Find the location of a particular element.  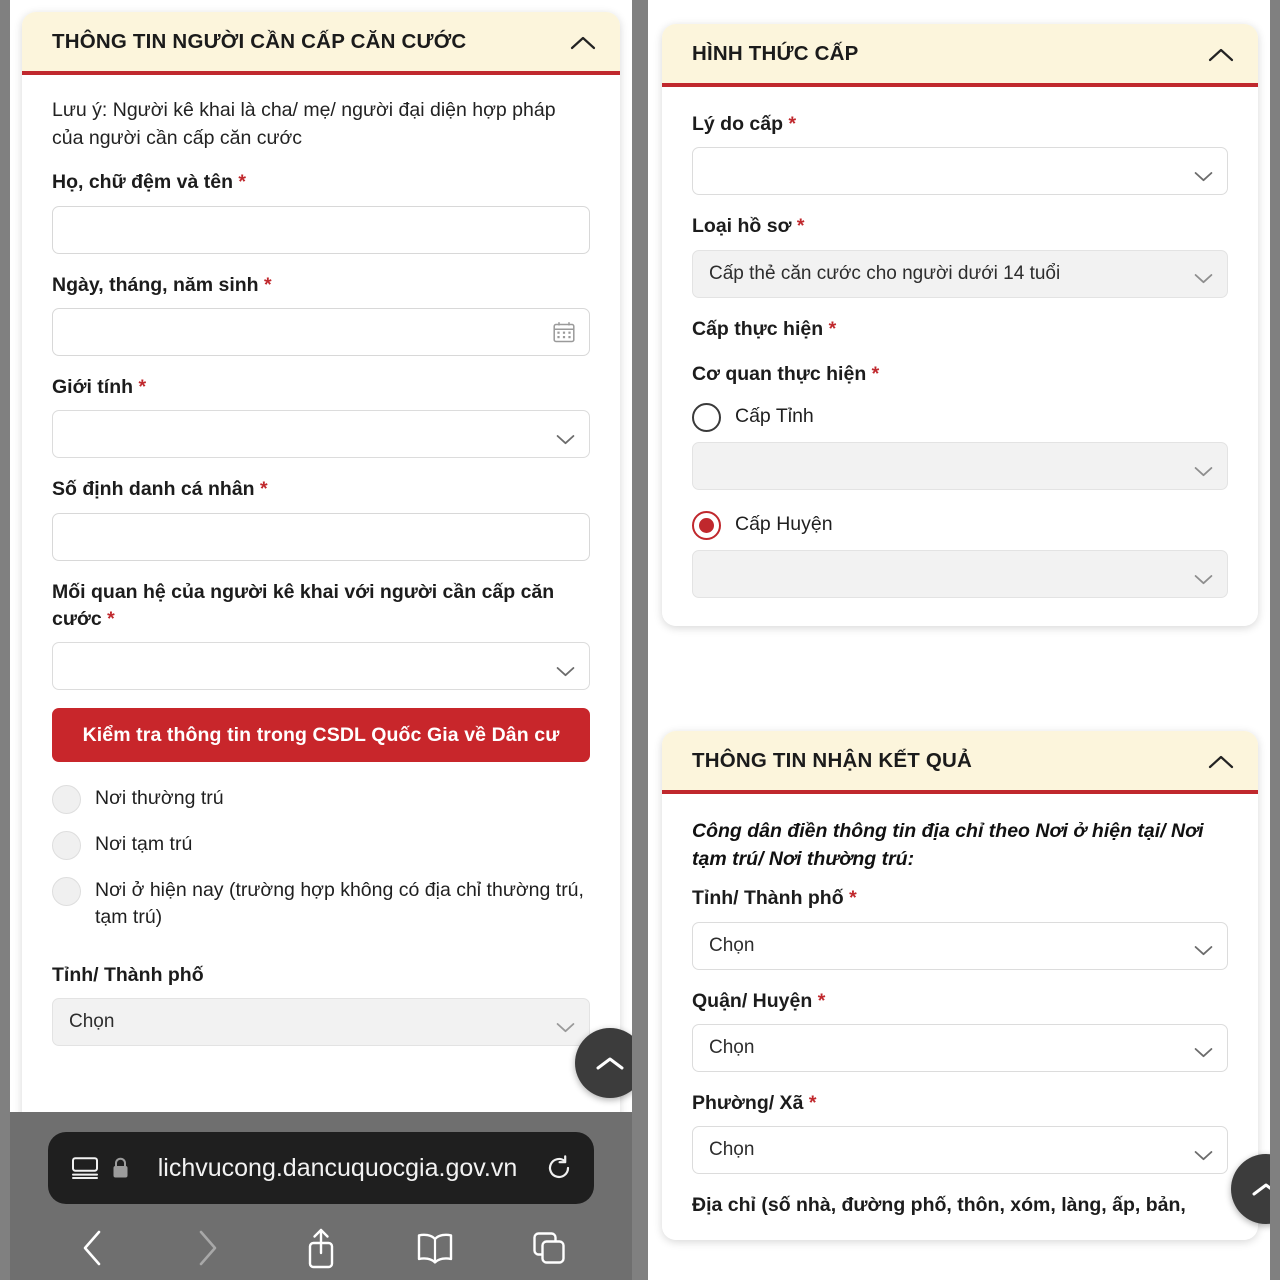

field-full-name: Họ, chữ đệm và tên * is located at coordinates (321, 211).